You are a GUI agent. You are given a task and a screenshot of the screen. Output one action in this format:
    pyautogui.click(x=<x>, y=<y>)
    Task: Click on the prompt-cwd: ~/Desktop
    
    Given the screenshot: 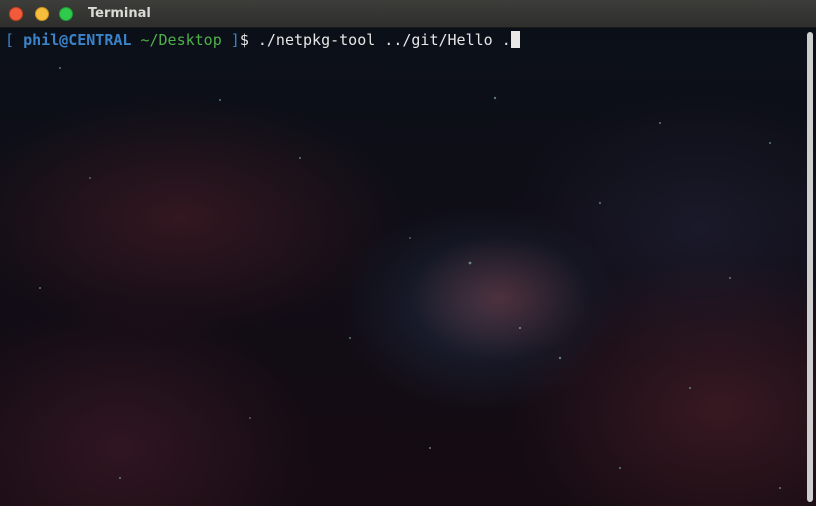 What is the action you would take?
    pyautogui.click(x=181, y=40)
    